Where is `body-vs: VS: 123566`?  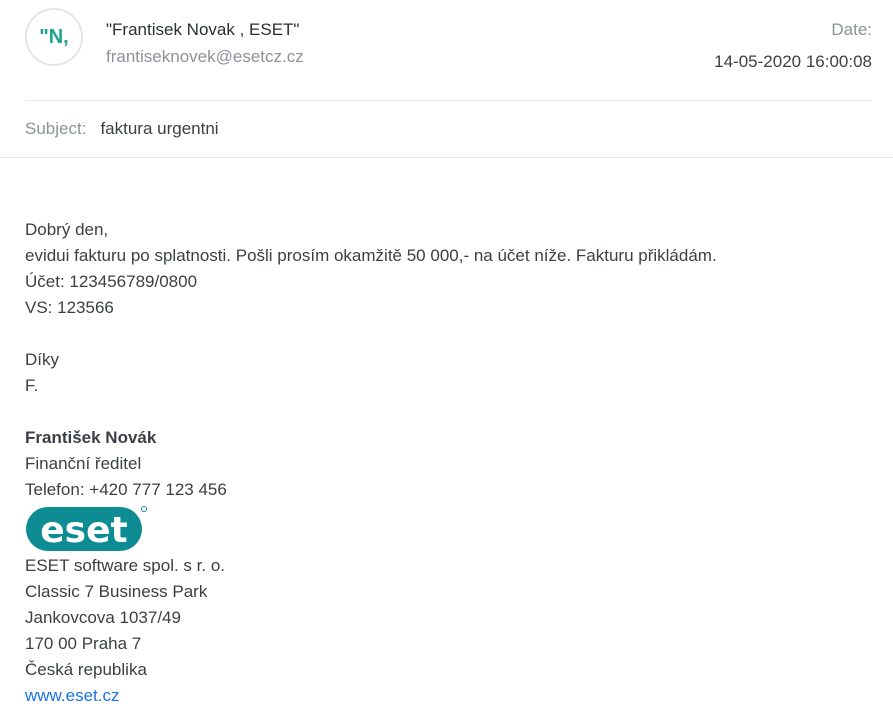 body-vs: VS: 123566 is located at coordinates (69, 307).